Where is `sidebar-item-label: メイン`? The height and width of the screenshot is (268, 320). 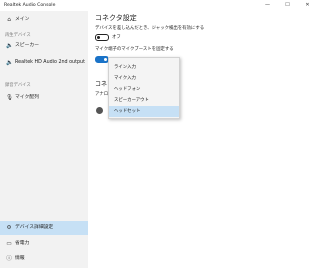
sidebar-item-label: メイン is located at coordinates (22, 19).